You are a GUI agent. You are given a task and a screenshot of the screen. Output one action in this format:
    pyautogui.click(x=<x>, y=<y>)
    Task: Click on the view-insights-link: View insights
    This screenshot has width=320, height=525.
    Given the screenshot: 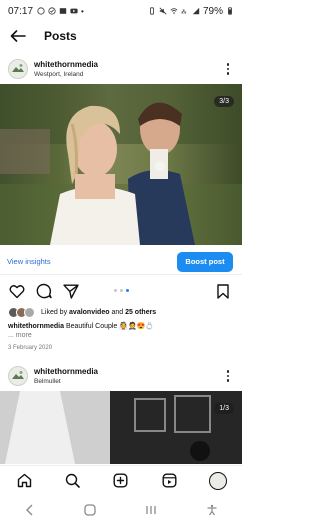 What is the action you would take?
    pyautogui.click(x=29, y=261)
    